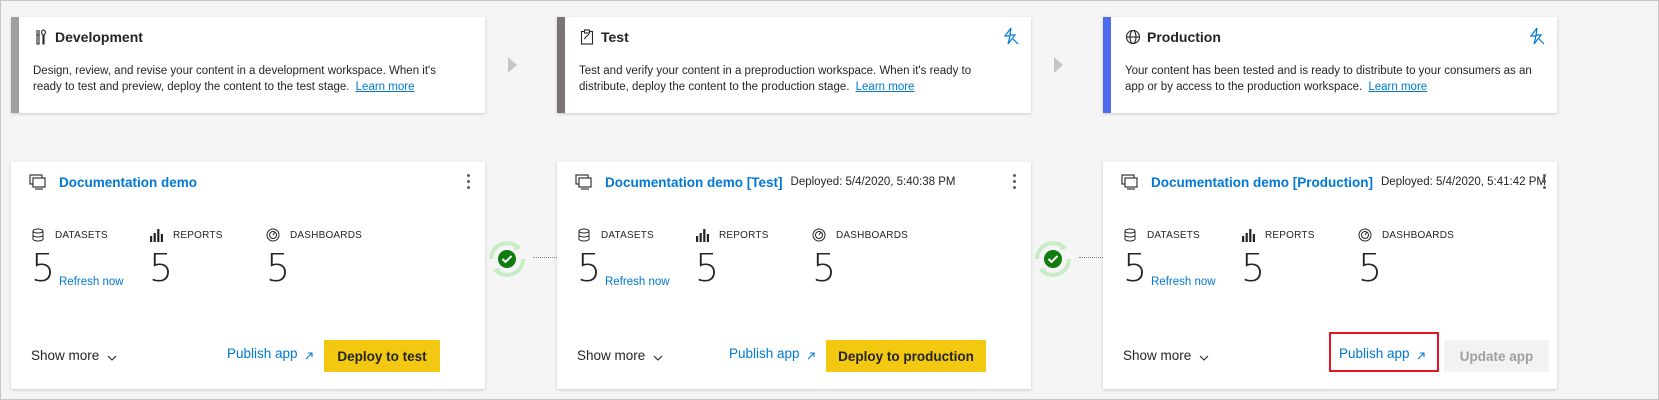  What do you see at coordinates (99, 37) in the screenshot?
I see `stage-title: Development` at bounding box center [99, 37].